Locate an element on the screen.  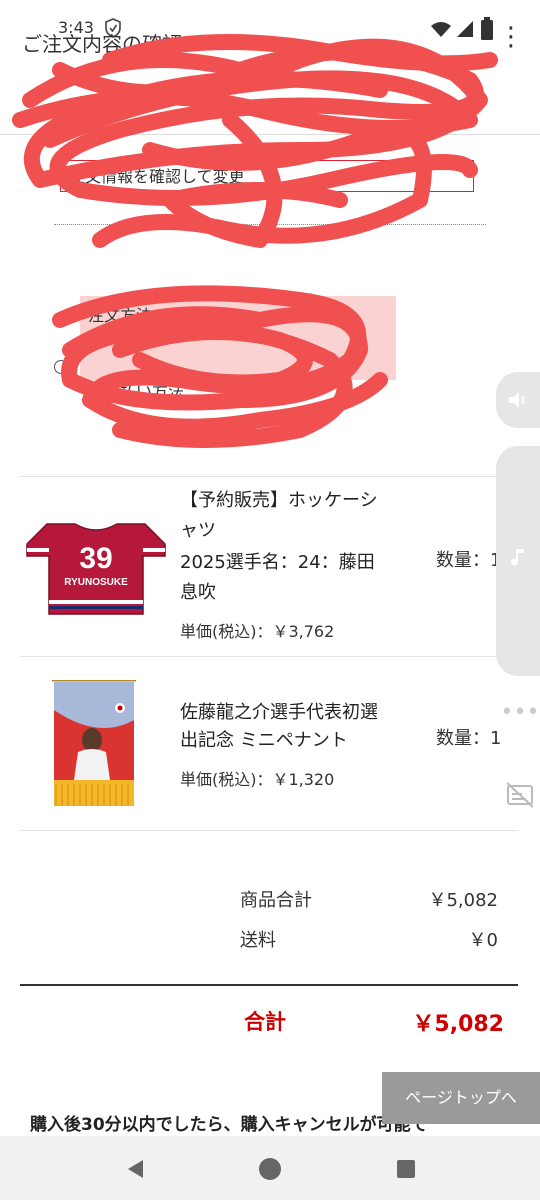
item-name-line: 息吹 is located at coordinates (302, 593).